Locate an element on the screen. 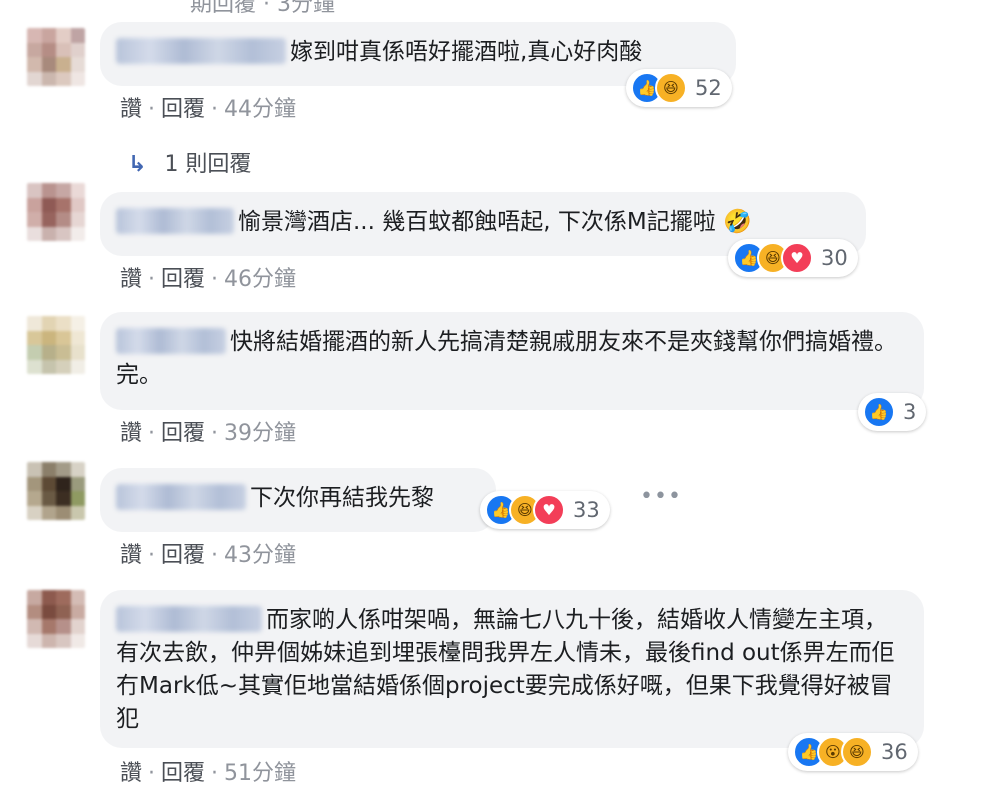  reaction-count: 3 is located at coordinates (910, 412).